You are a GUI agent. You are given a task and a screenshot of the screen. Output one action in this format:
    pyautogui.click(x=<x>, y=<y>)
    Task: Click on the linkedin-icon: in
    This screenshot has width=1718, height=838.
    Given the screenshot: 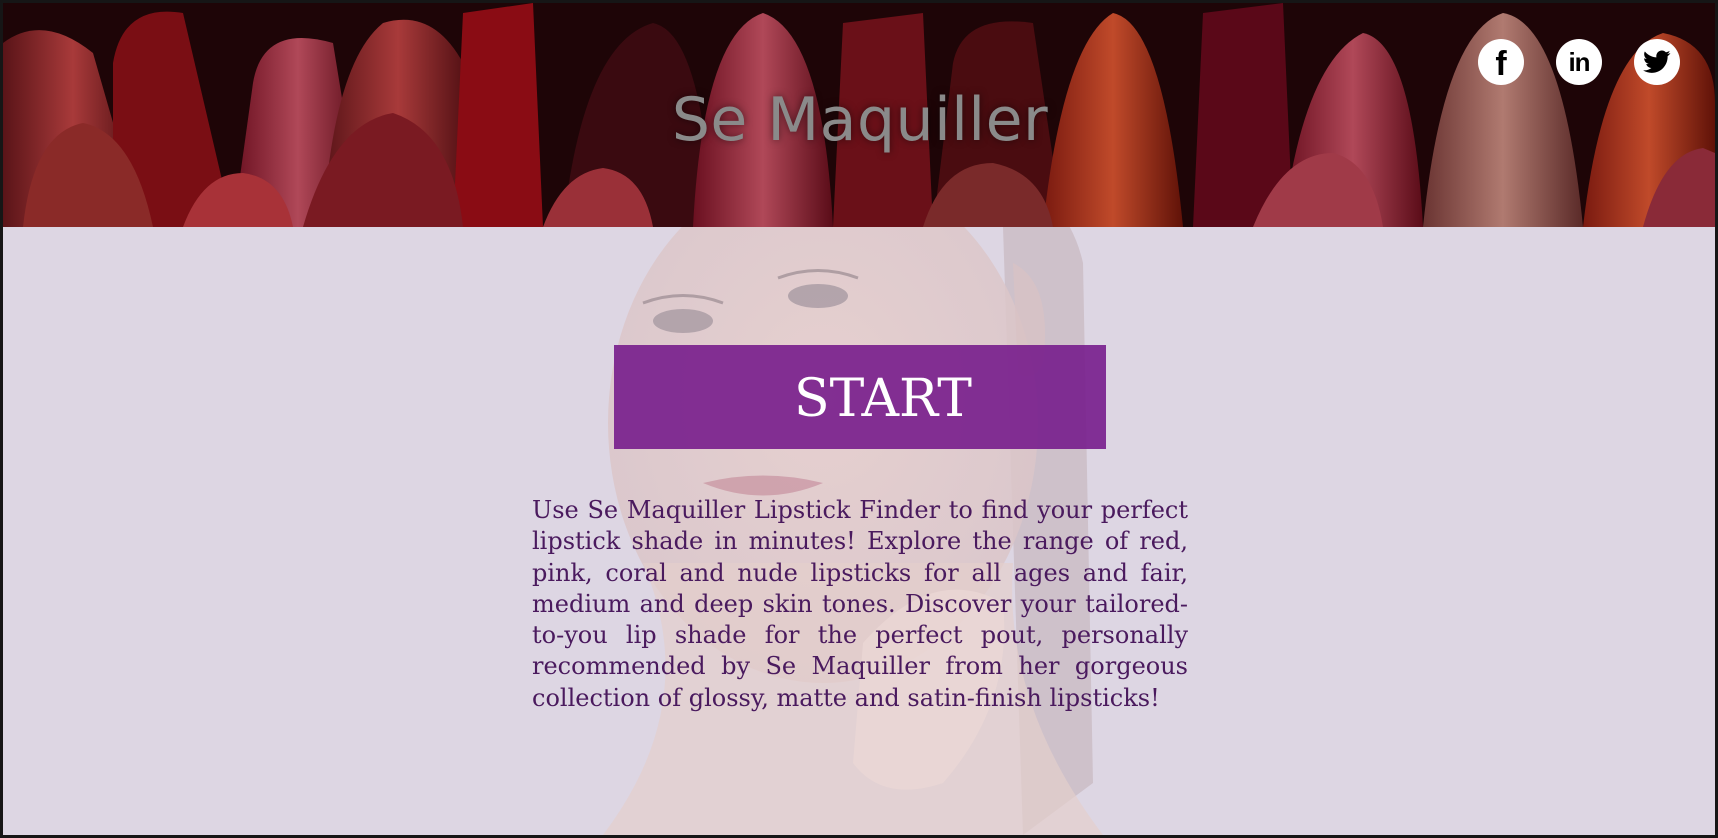 What is the action you would take?
    pyautogui.click(x=1579, y=62)
    